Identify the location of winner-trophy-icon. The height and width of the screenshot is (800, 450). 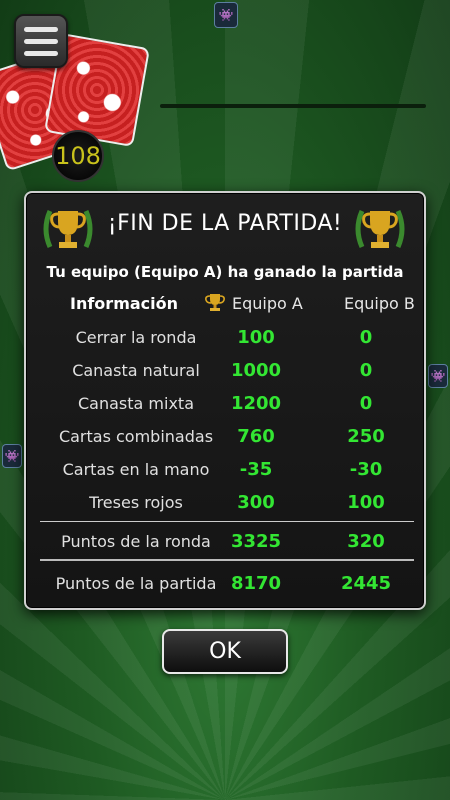
(215, 302).